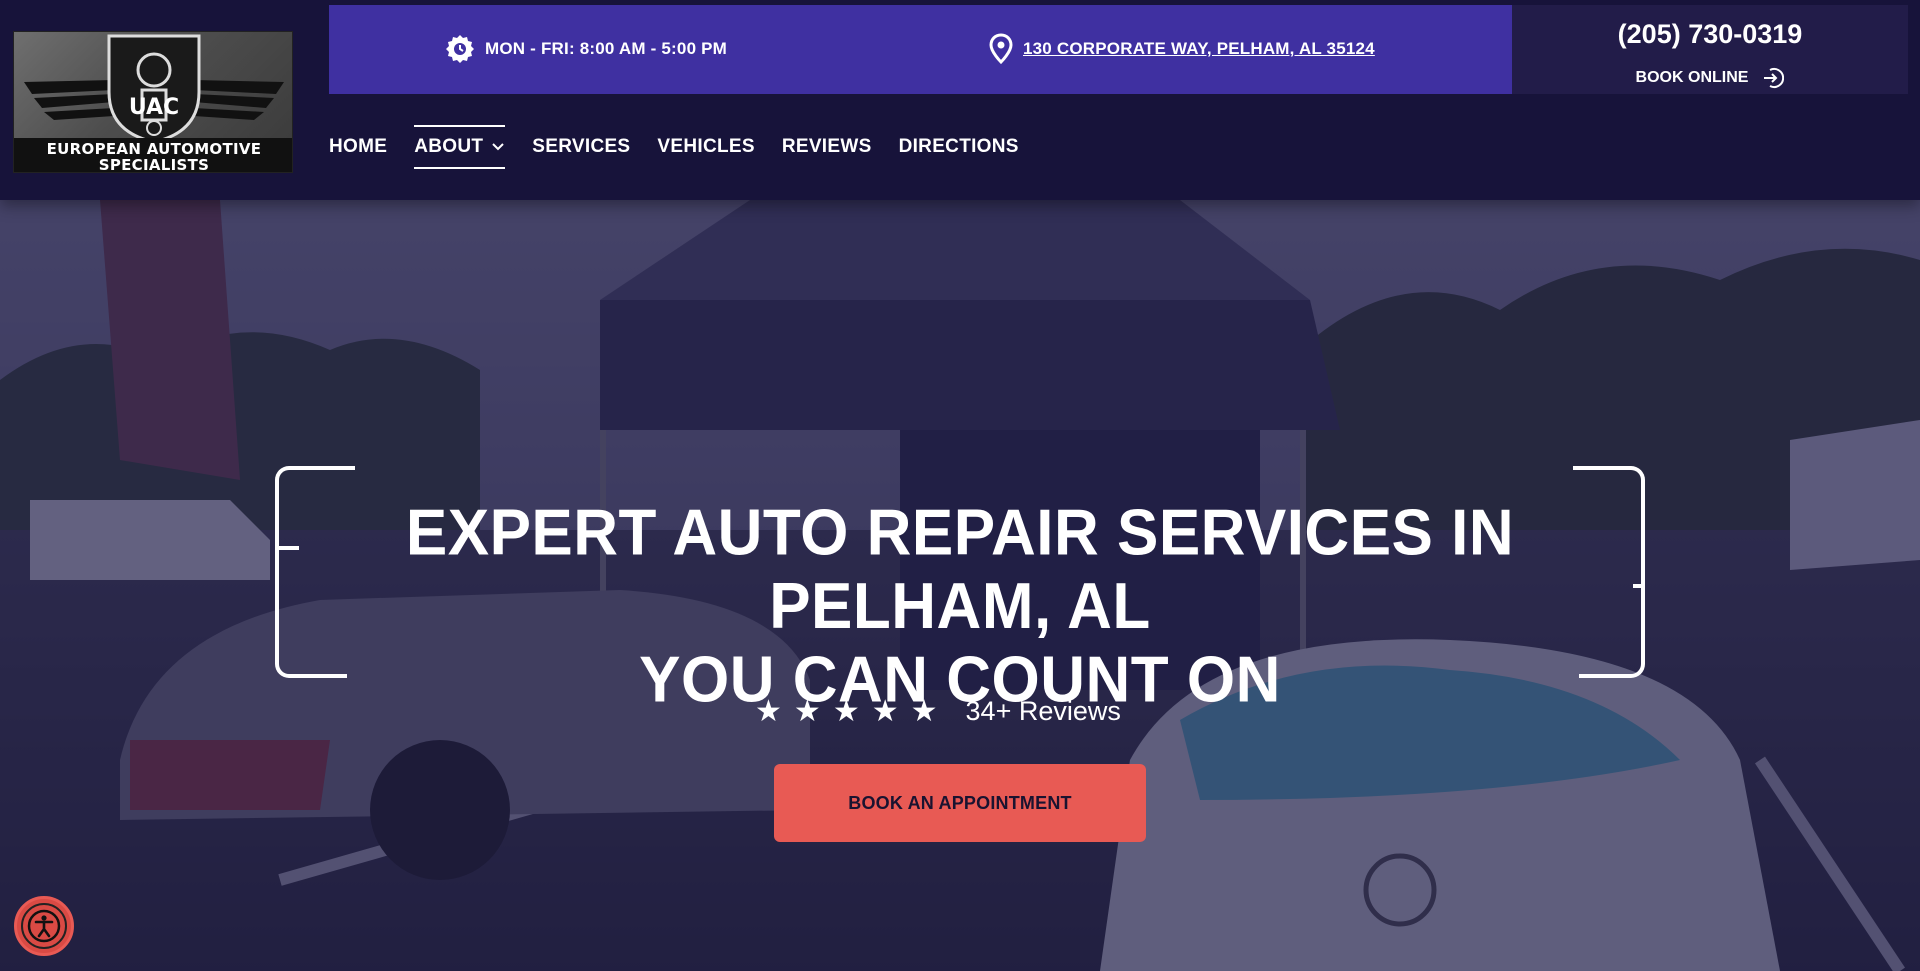  What do you see at coordinates (1199, 49) in the screenshot?
I see `address-text: 130 CORPORATE WAY, PELHAM, AL 35124` at bounding box center [1199, 49].